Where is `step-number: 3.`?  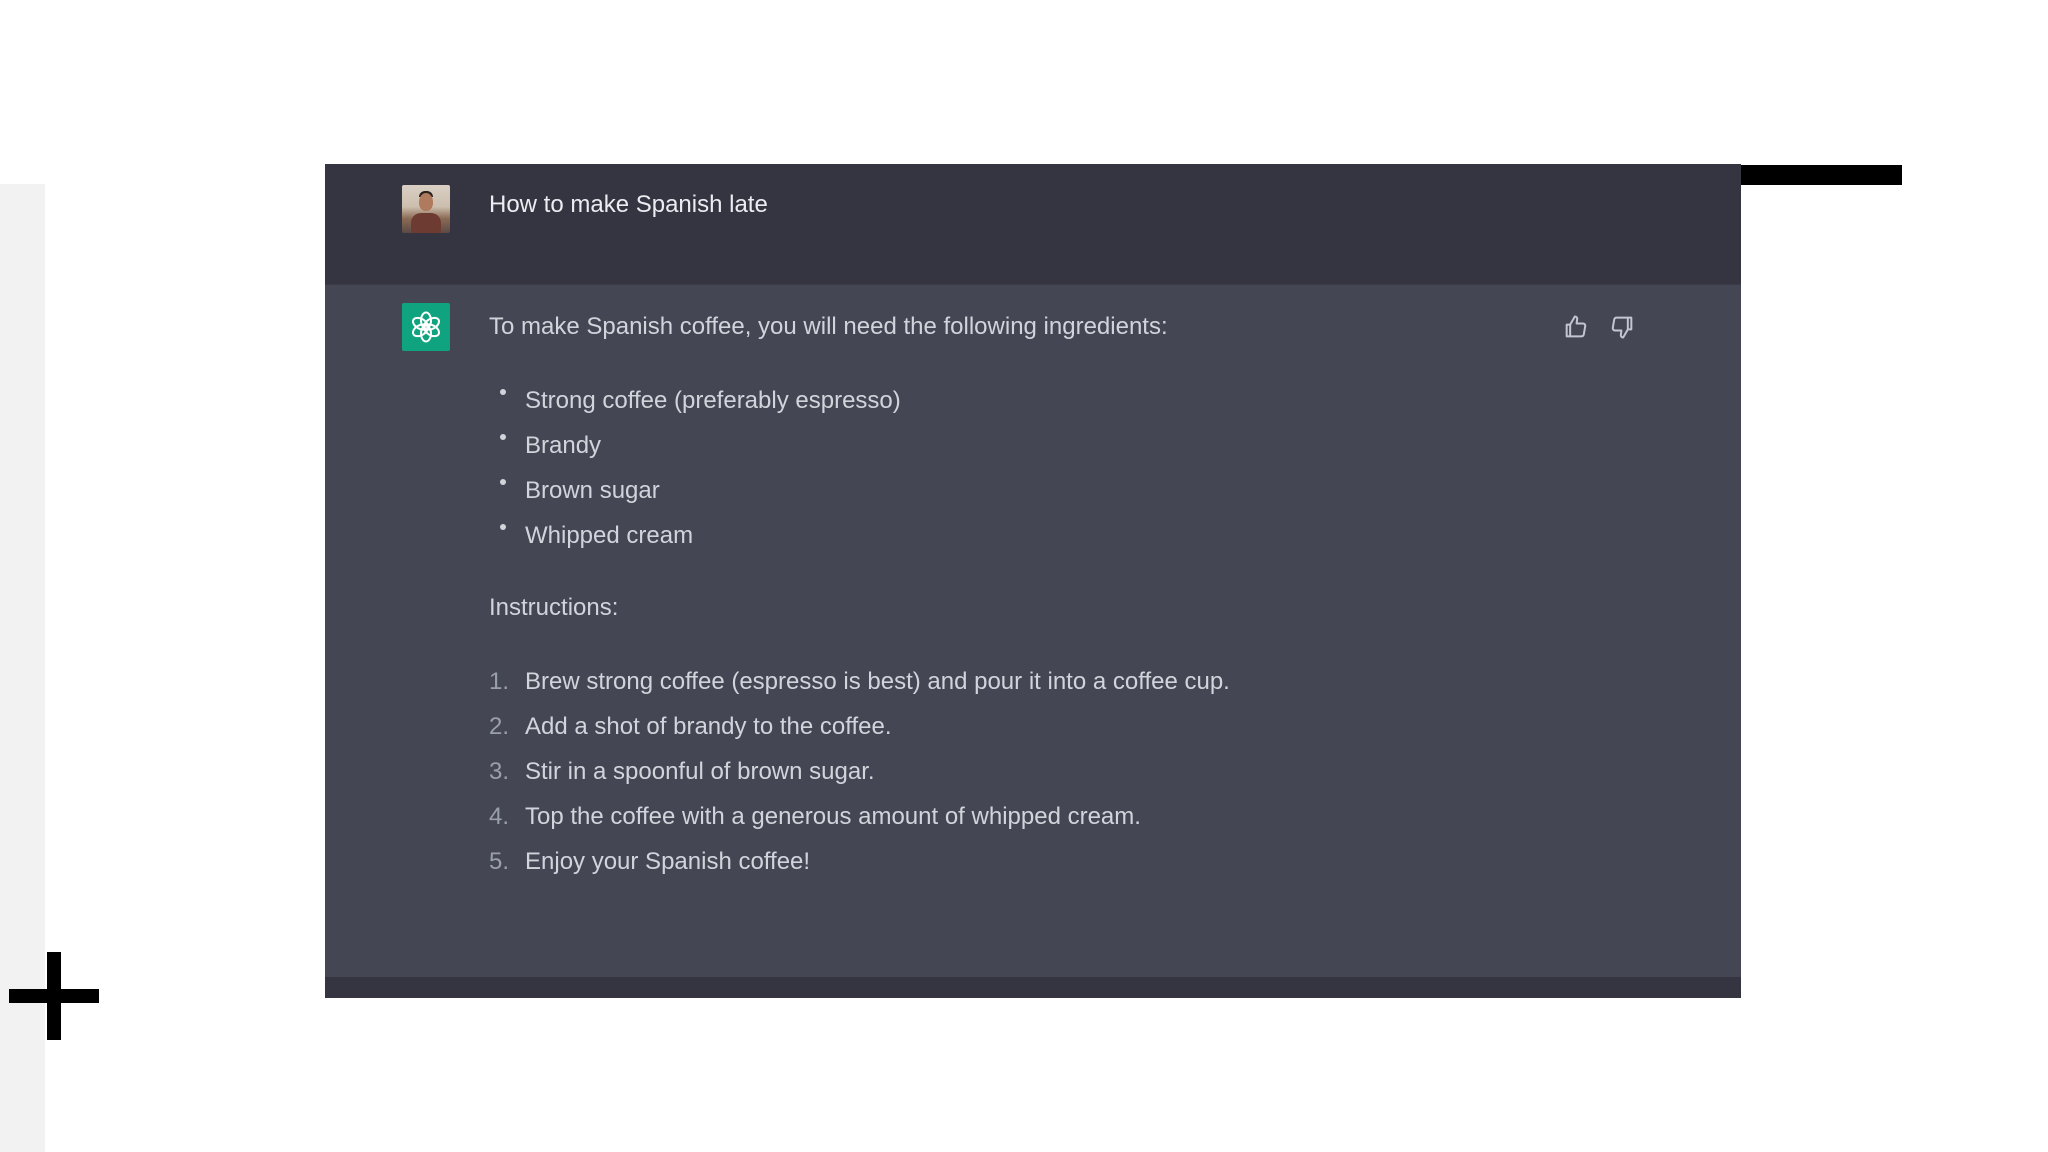 step-number: 3. is located at coordinates (499, 771).